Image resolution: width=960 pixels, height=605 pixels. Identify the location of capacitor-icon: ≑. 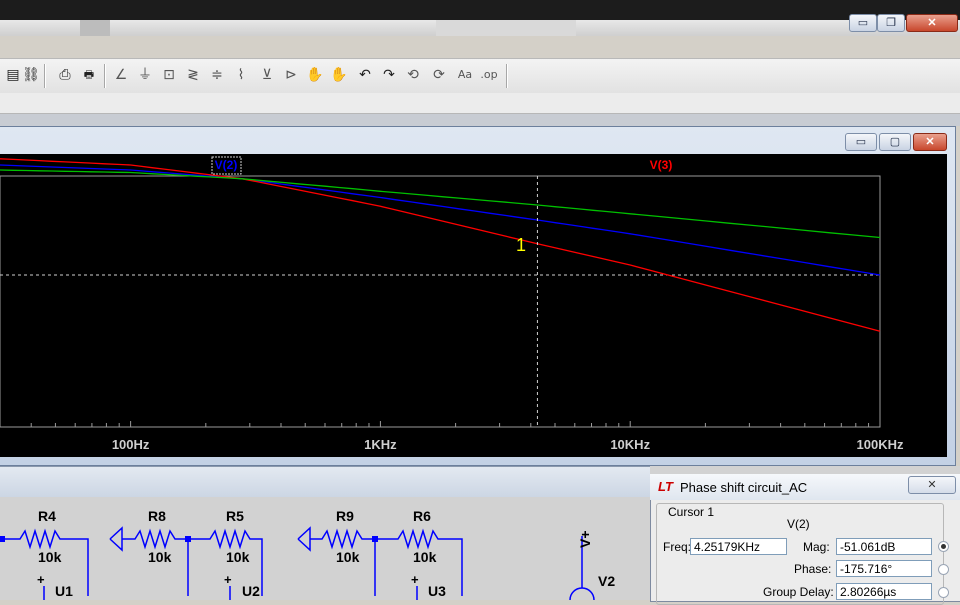
(217, 75).